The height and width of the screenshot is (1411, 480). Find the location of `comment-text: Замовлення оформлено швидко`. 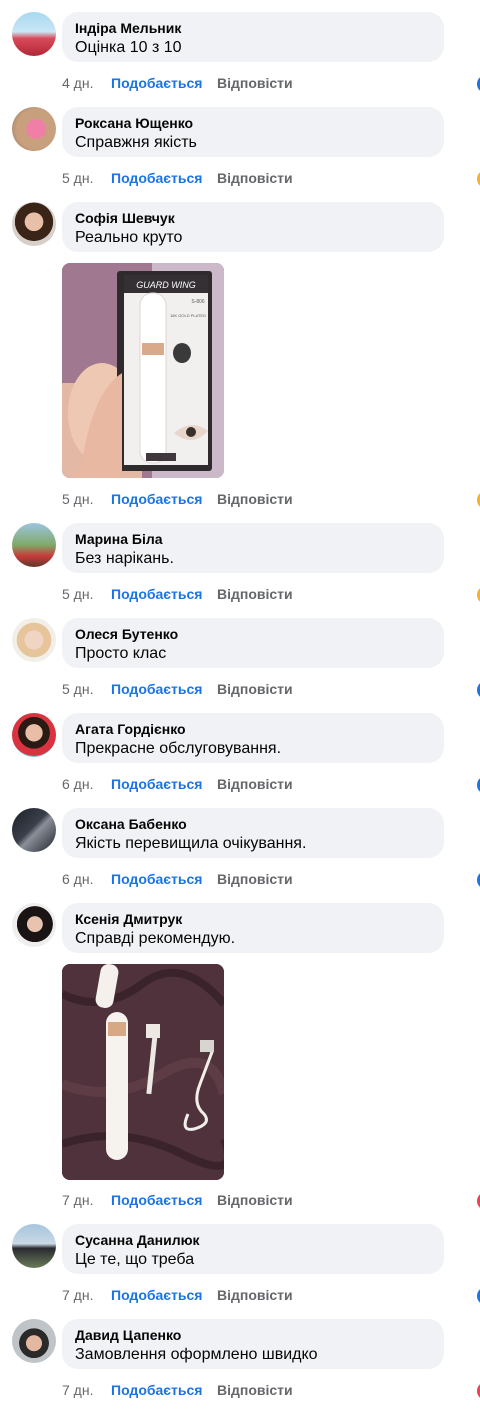

comment-text: Замовлення оформлено швидко is located at coordinates (196, 1354).